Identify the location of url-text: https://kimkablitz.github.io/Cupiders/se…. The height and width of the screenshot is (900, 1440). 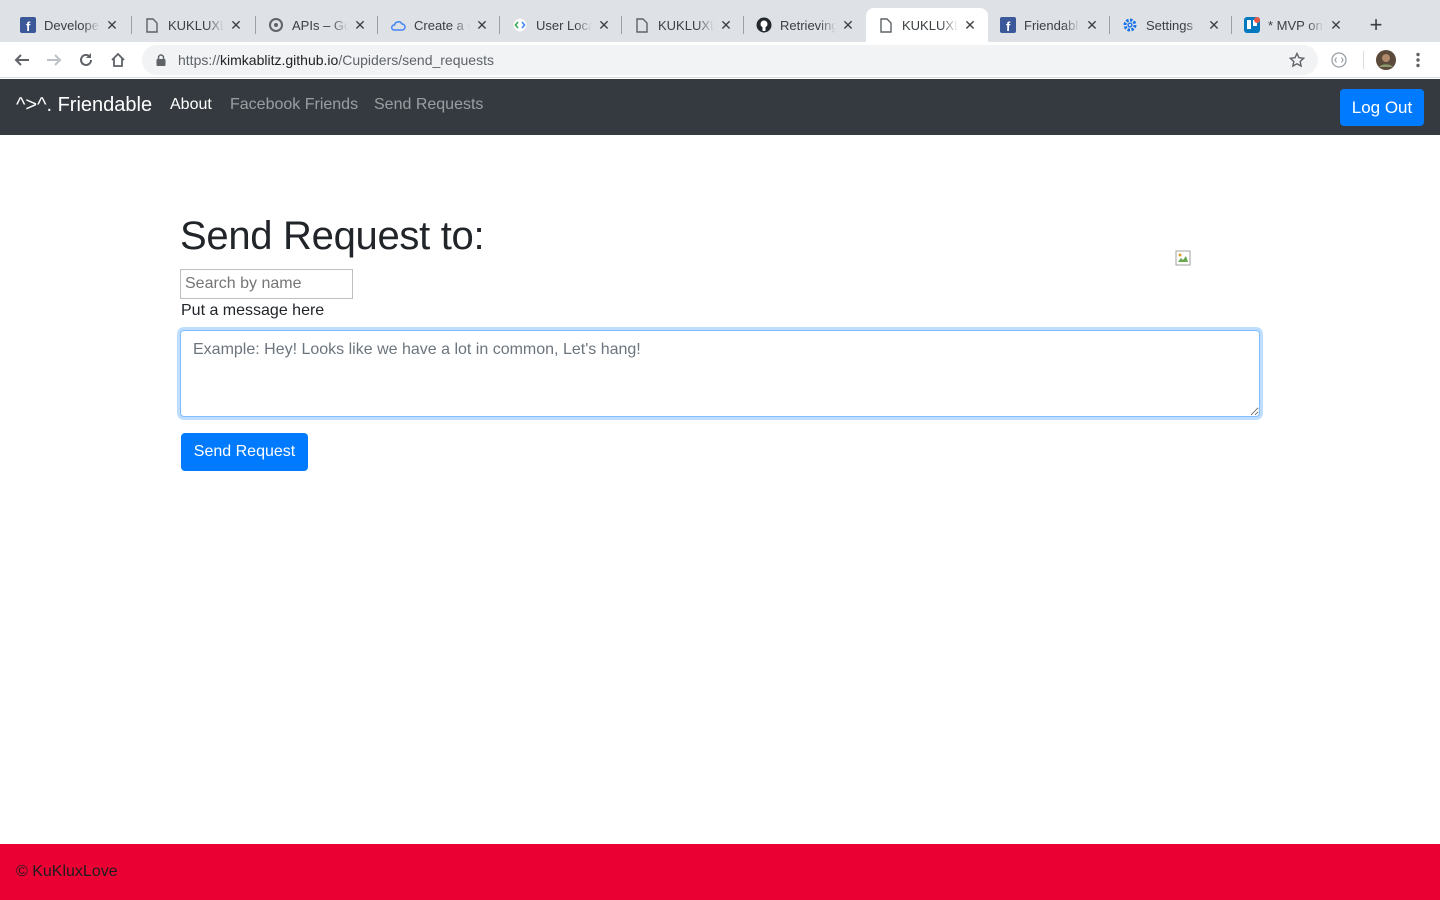
(336, 60).